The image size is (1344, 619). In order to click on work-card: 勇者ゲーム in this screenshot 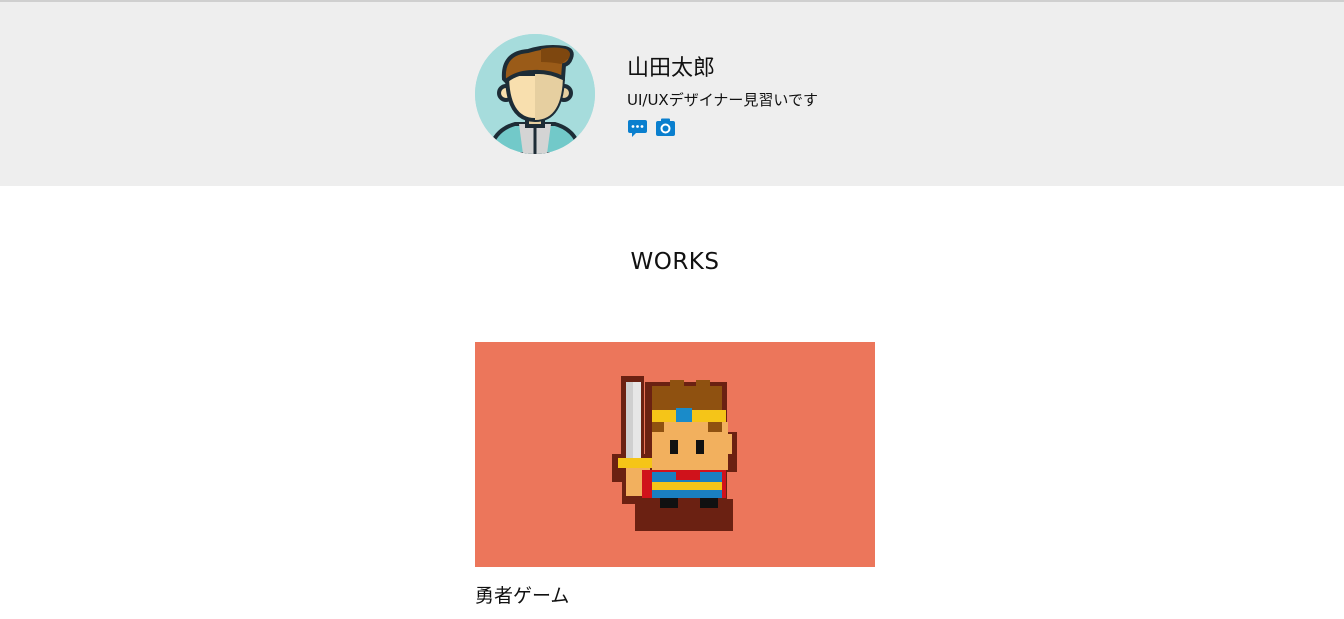, I will do `click(675, 475)`.